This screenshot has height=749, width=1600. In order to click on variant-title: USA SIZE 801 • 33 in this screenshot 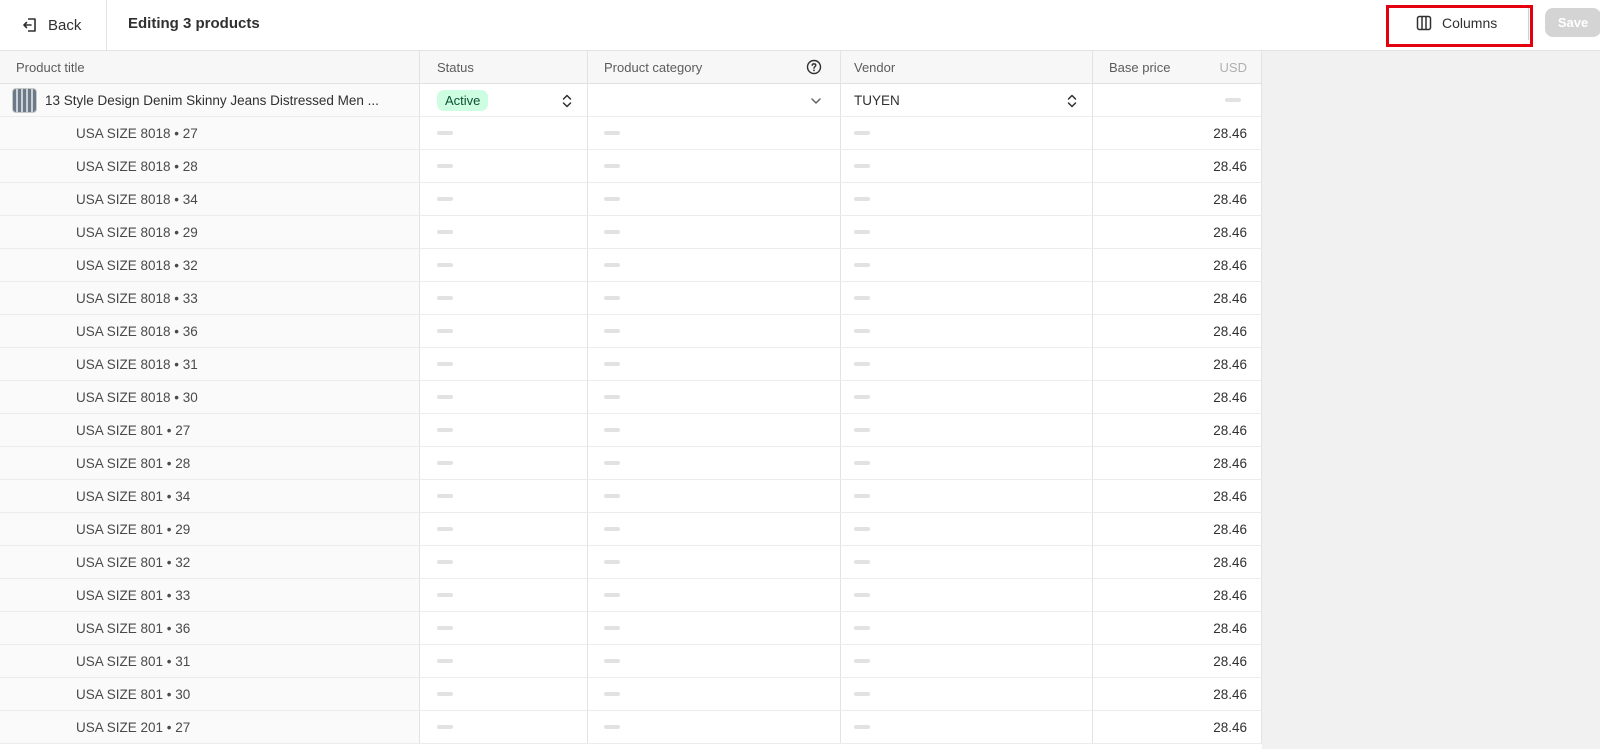, I will do `click(210, 595)`.